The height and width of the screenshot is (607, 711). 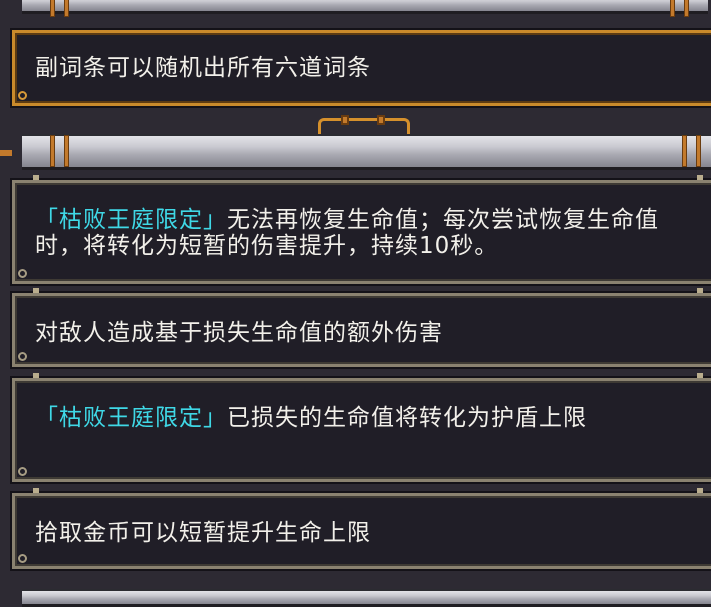 I want to click on affix-text-3: 「枯败王庭限定」已损失的生命值将转化为护盾上限, so click(x=367, y=418).